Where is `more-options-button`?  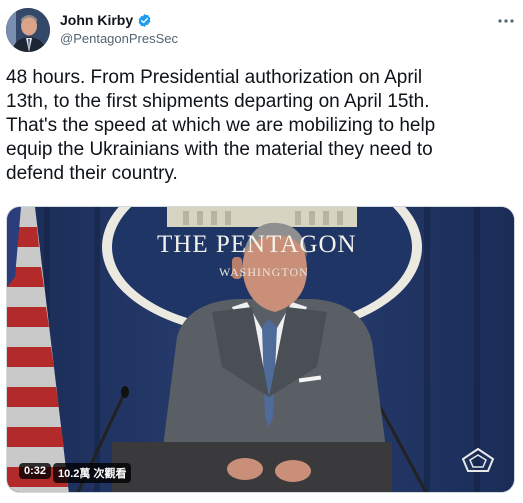 more-options-button is located at coordinates (506, 21).